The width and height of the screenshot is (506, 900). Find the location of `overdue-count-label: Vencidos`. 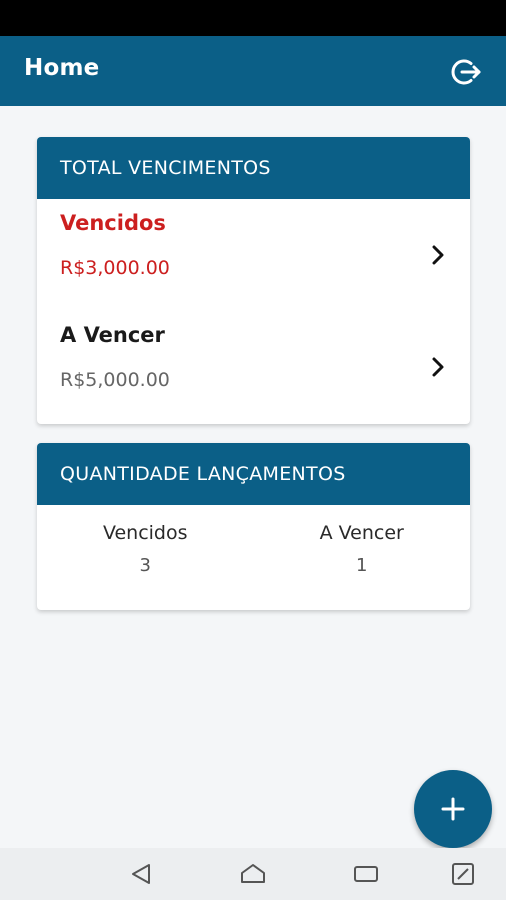

overdue-count-label: Vencidos is located at coordinates (145, 533).